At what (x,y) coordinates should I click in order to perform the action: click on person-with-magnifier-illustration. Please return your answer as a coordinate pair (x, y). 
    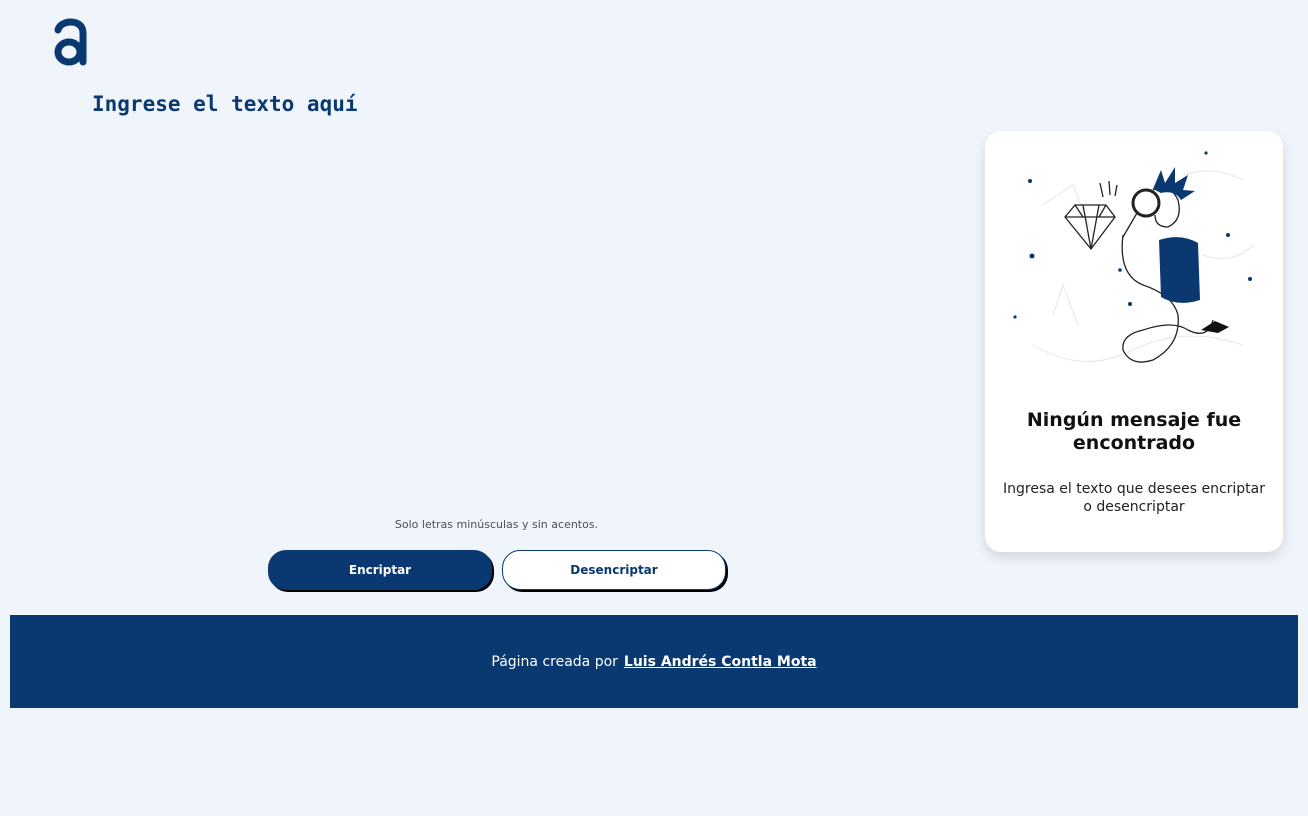
    Looking at the image, I should click on (1133, 257).